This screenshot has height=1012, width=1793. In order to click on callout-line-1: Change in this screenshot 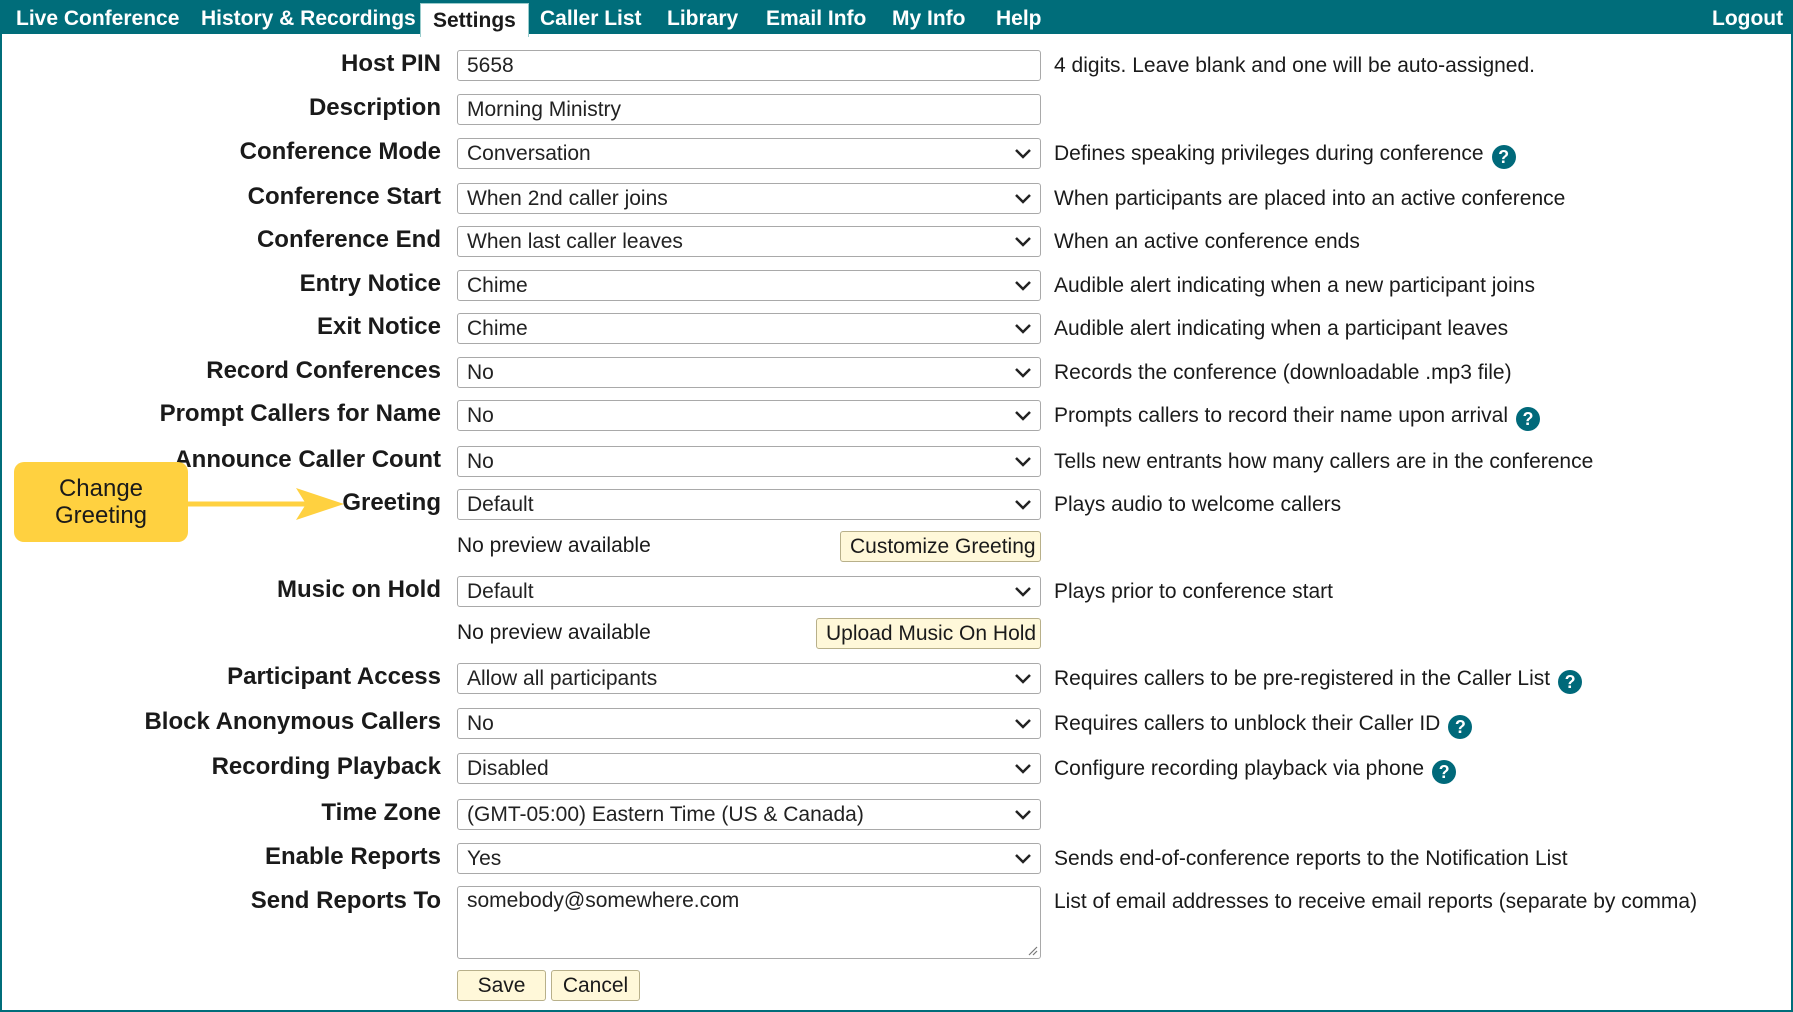, I will do `click(101, 488)`.